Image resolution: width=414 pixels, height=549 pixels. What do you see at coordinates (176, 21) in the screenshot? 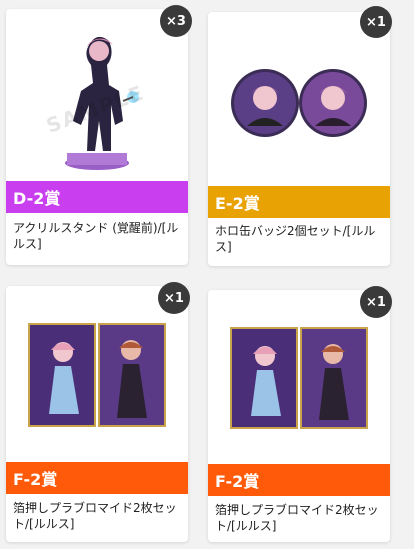
I see `quantity-badge: ×3` at bounding box center [176, 21].